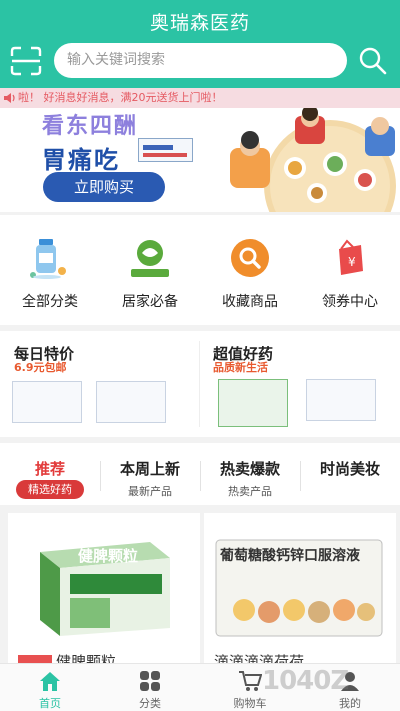 This screenshot has width=400, height=711. I want to click on search-icon, so click(373, 61).